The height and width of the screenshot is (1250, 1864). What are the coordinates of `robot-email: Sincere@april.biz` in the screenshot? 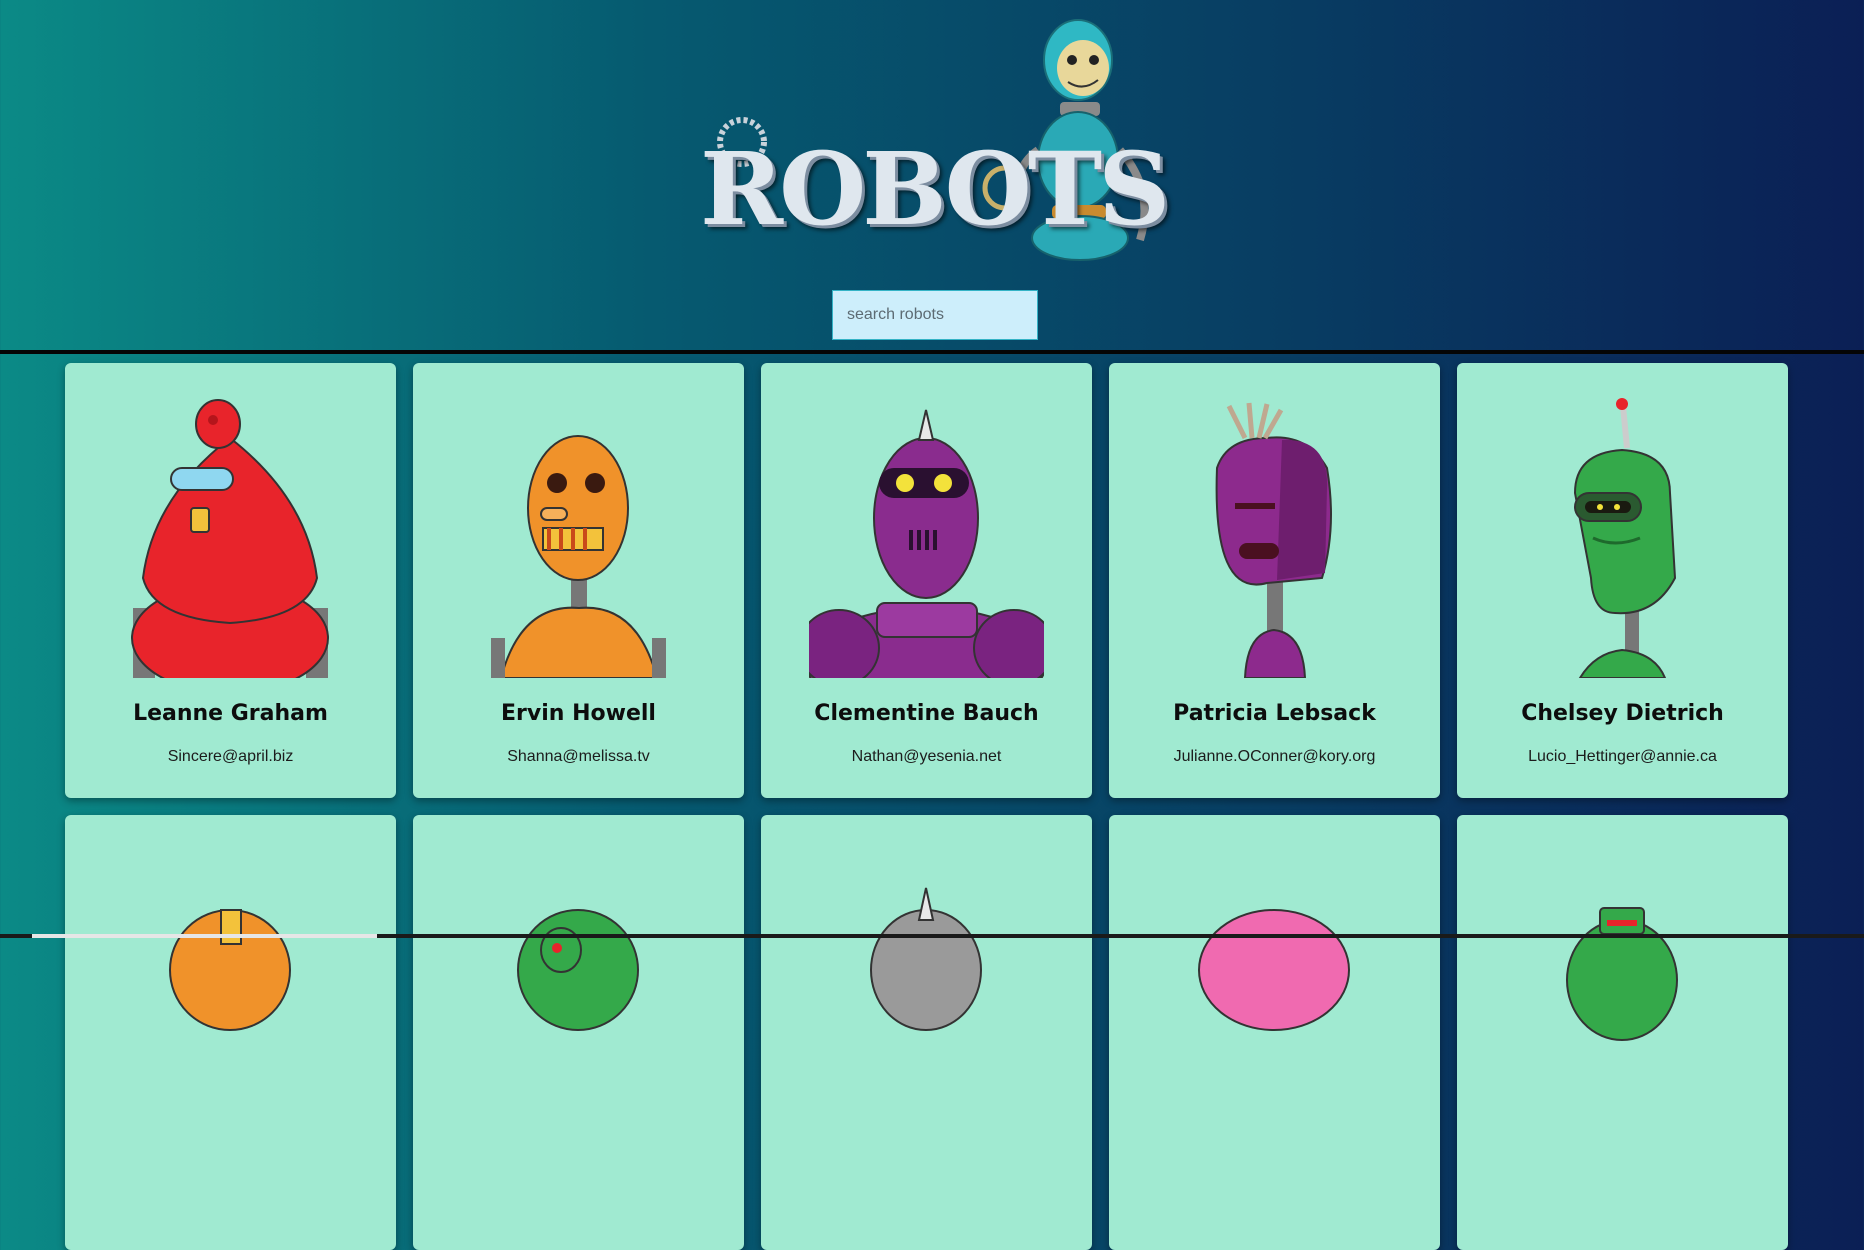 It's located at (230, 756).